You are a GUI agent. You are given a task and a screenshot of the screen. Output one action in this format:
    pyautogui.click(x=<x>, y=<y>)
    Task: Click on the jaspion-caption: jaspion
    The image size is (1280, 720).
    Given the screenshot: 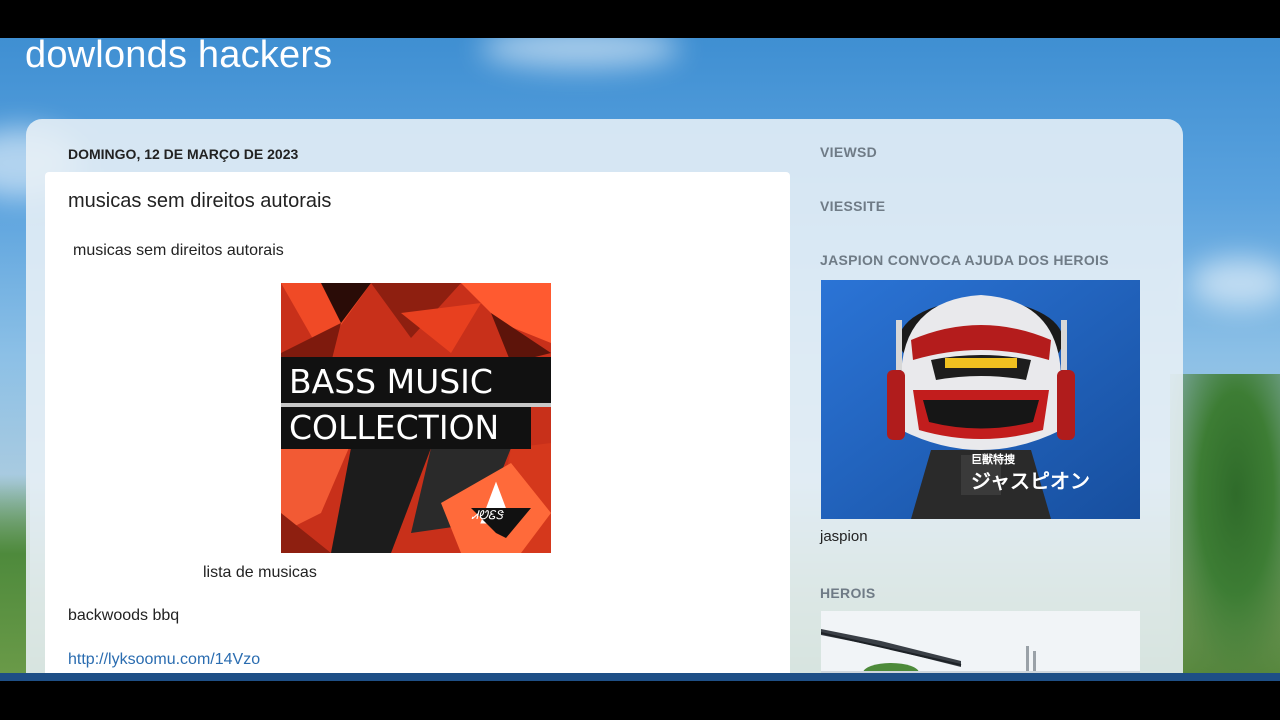 What is the action you would take?
    pyautogui.click(x=844, y=536)
    